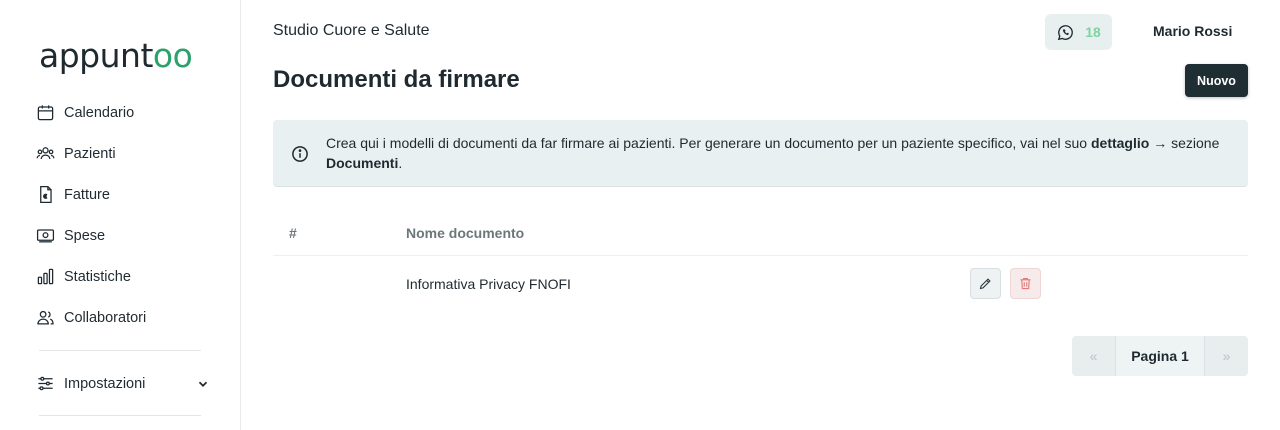 Image resolution: width=1280 pixels, height=430 pixels. I want to click on sidebar-item-label: Fatture, so click(87, 194).